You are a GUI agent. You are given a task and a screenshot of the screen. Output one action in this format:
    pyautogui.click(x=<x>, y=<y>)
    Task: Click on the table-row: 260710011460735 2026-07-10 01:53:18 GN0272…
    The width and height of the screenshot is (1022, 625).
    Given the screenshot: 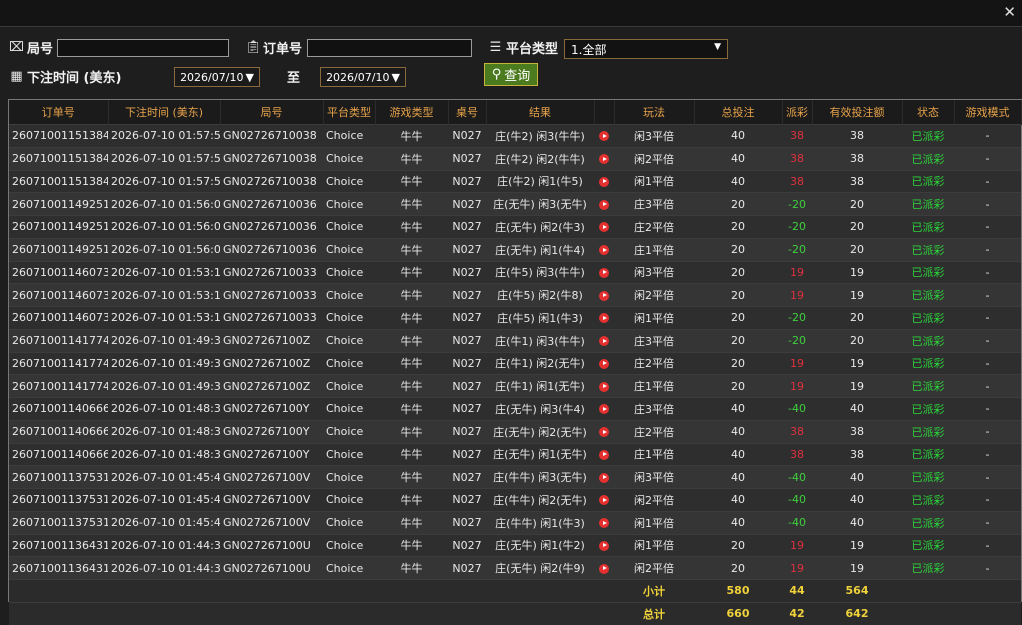 What is the action you would take?
    pyautogui.click(x=515, y=272)
    